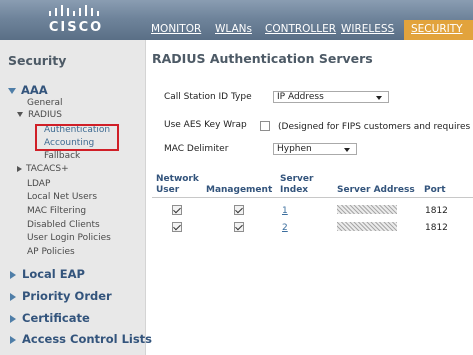 The width and height of the screenshot is (473, 355). What do you see at coordinates (176, 29) in the screenshot?
I see `nav-monitor: MONITOR` at bounding box center [176, 29].